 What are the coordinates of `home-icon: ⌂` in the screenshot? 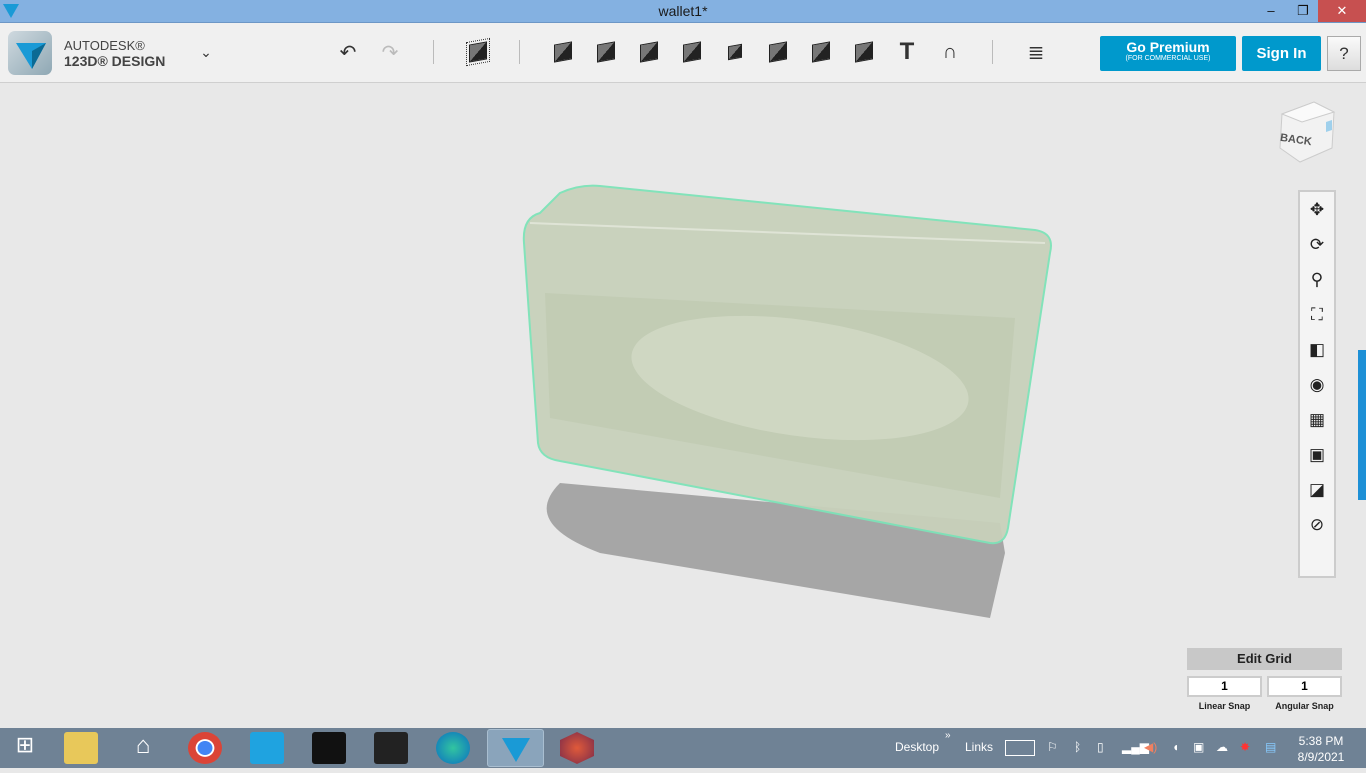 It's located at (143, 748).